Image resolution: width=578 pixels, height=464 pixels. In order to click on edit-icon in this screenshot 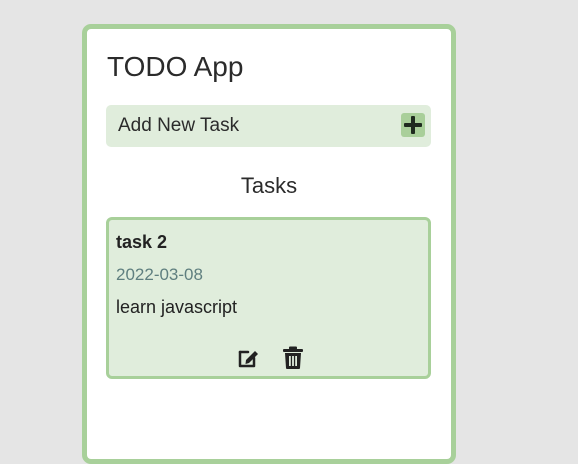, I will do `click(248, 359)`.